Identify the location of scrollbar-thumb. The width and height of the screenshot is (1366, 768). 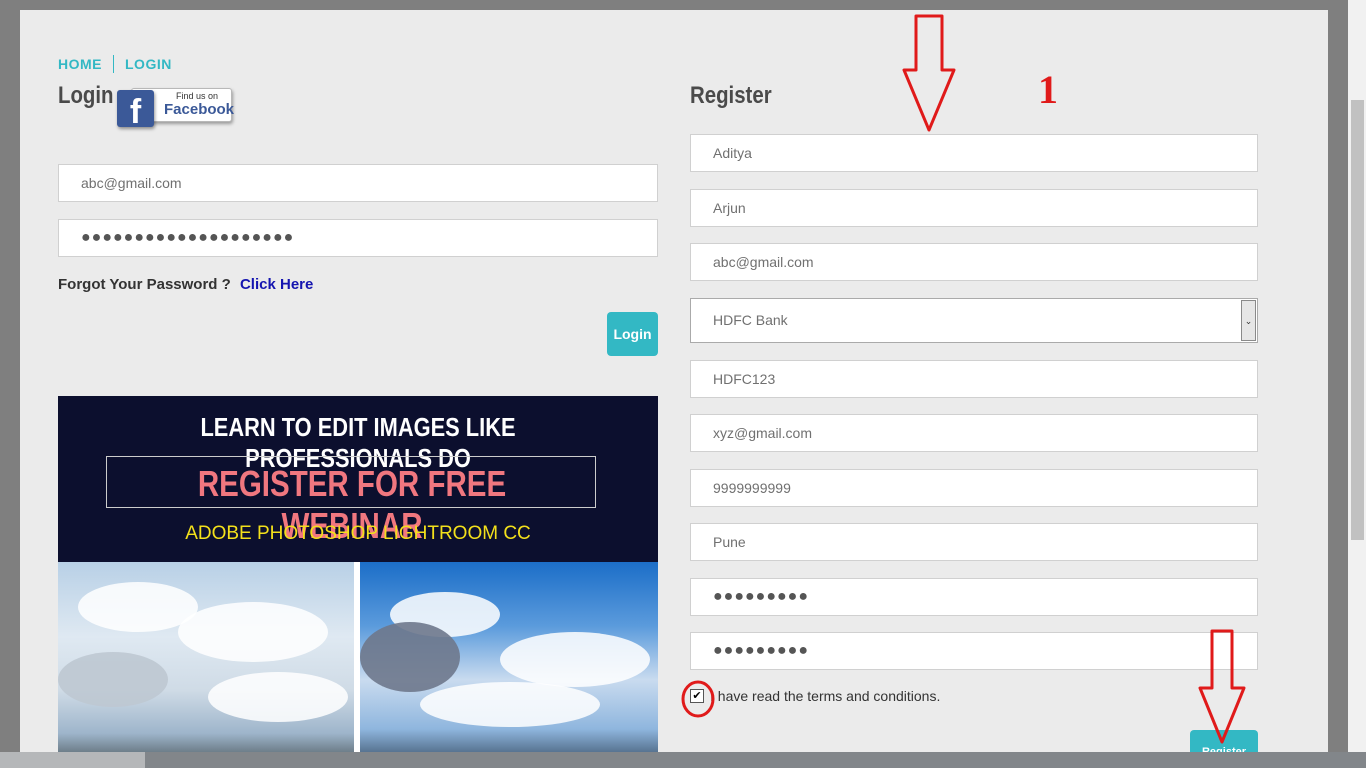
(1357, 320).